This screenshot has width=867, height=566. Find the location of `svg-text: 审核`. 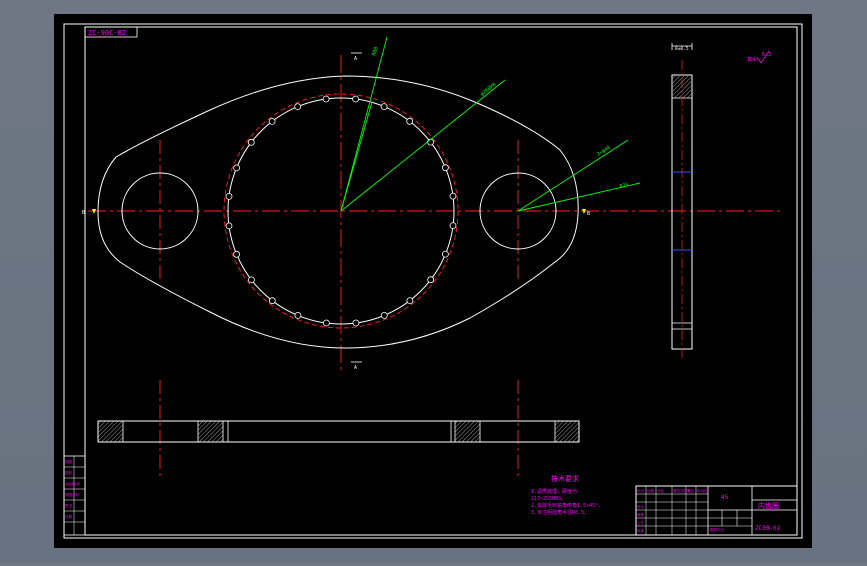

svg-text: 审核 is located at coordinates (641, 514).